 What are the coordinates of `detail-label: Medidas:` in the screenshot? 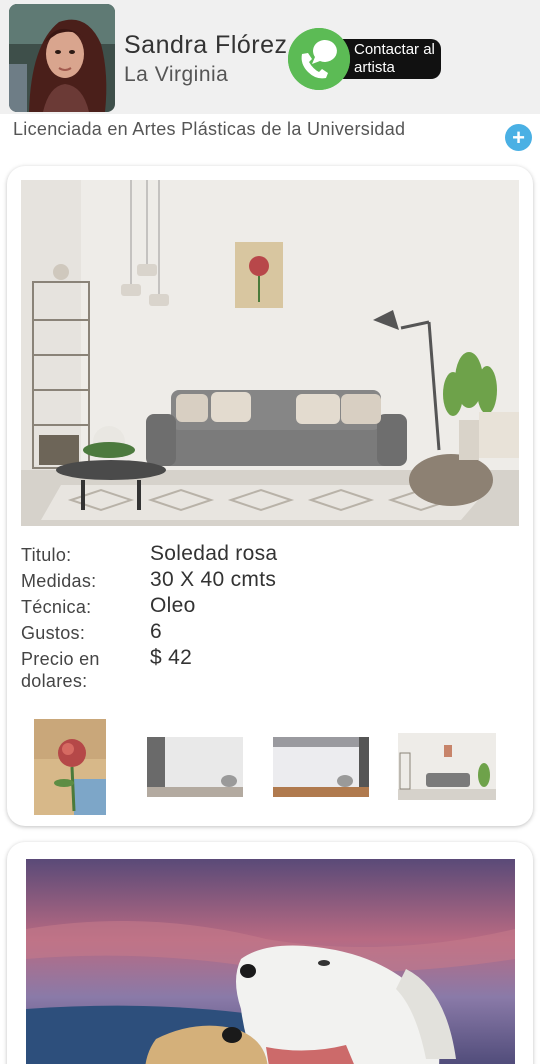 It's located at (59, 581).